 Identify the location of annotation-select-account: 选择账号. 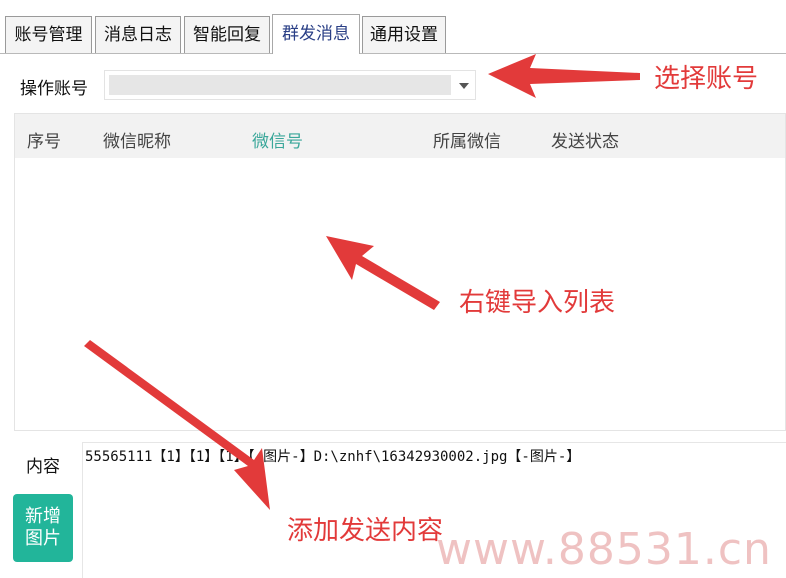
(706, 79).